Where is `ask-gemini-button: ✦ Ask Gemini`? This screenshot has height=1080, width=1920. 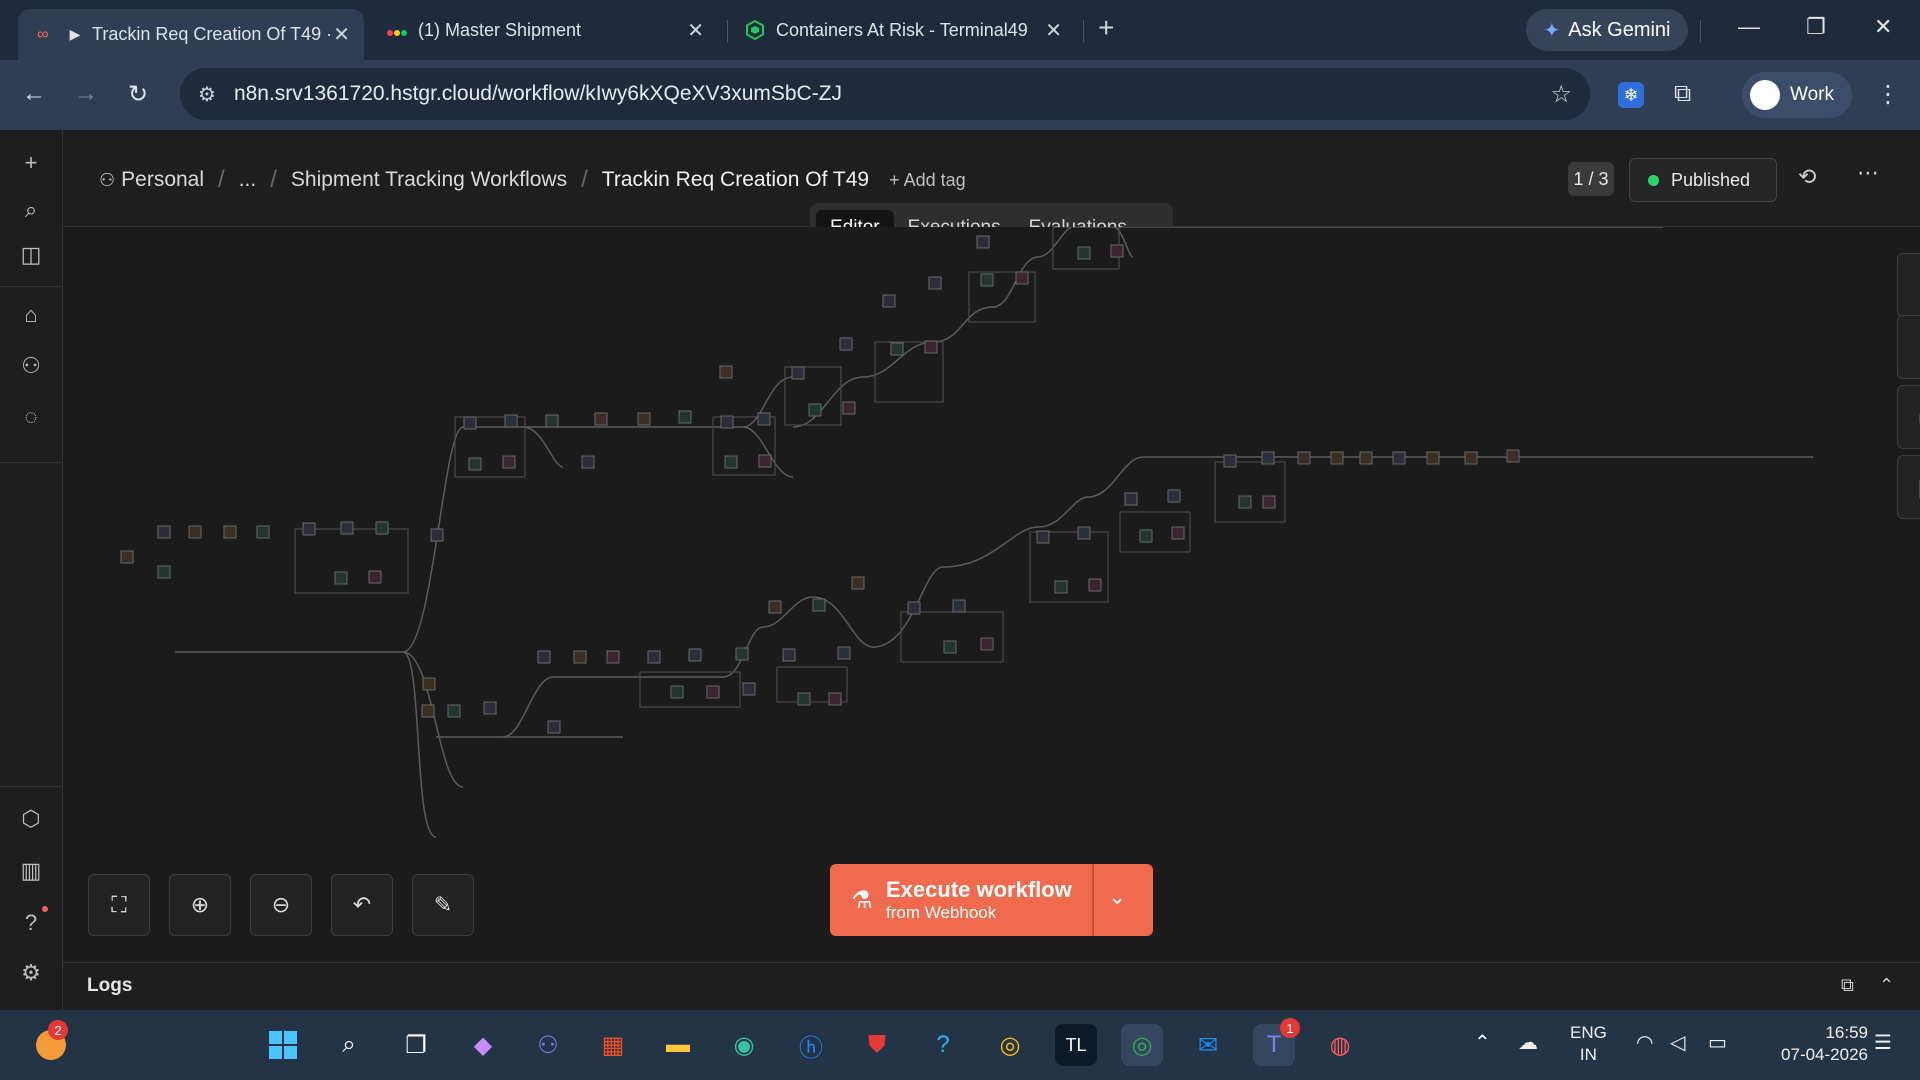 ask-gemini-button: ✦ Ask Gemini is located at coordinates (1607, 30).